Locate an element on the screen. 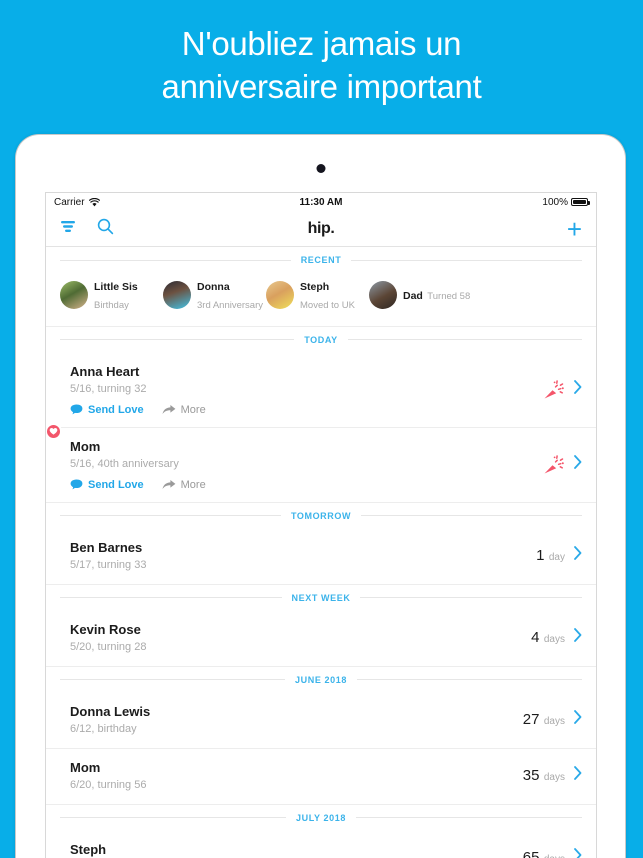  event-name: Anna Heart is located at coordinates (105, 371).